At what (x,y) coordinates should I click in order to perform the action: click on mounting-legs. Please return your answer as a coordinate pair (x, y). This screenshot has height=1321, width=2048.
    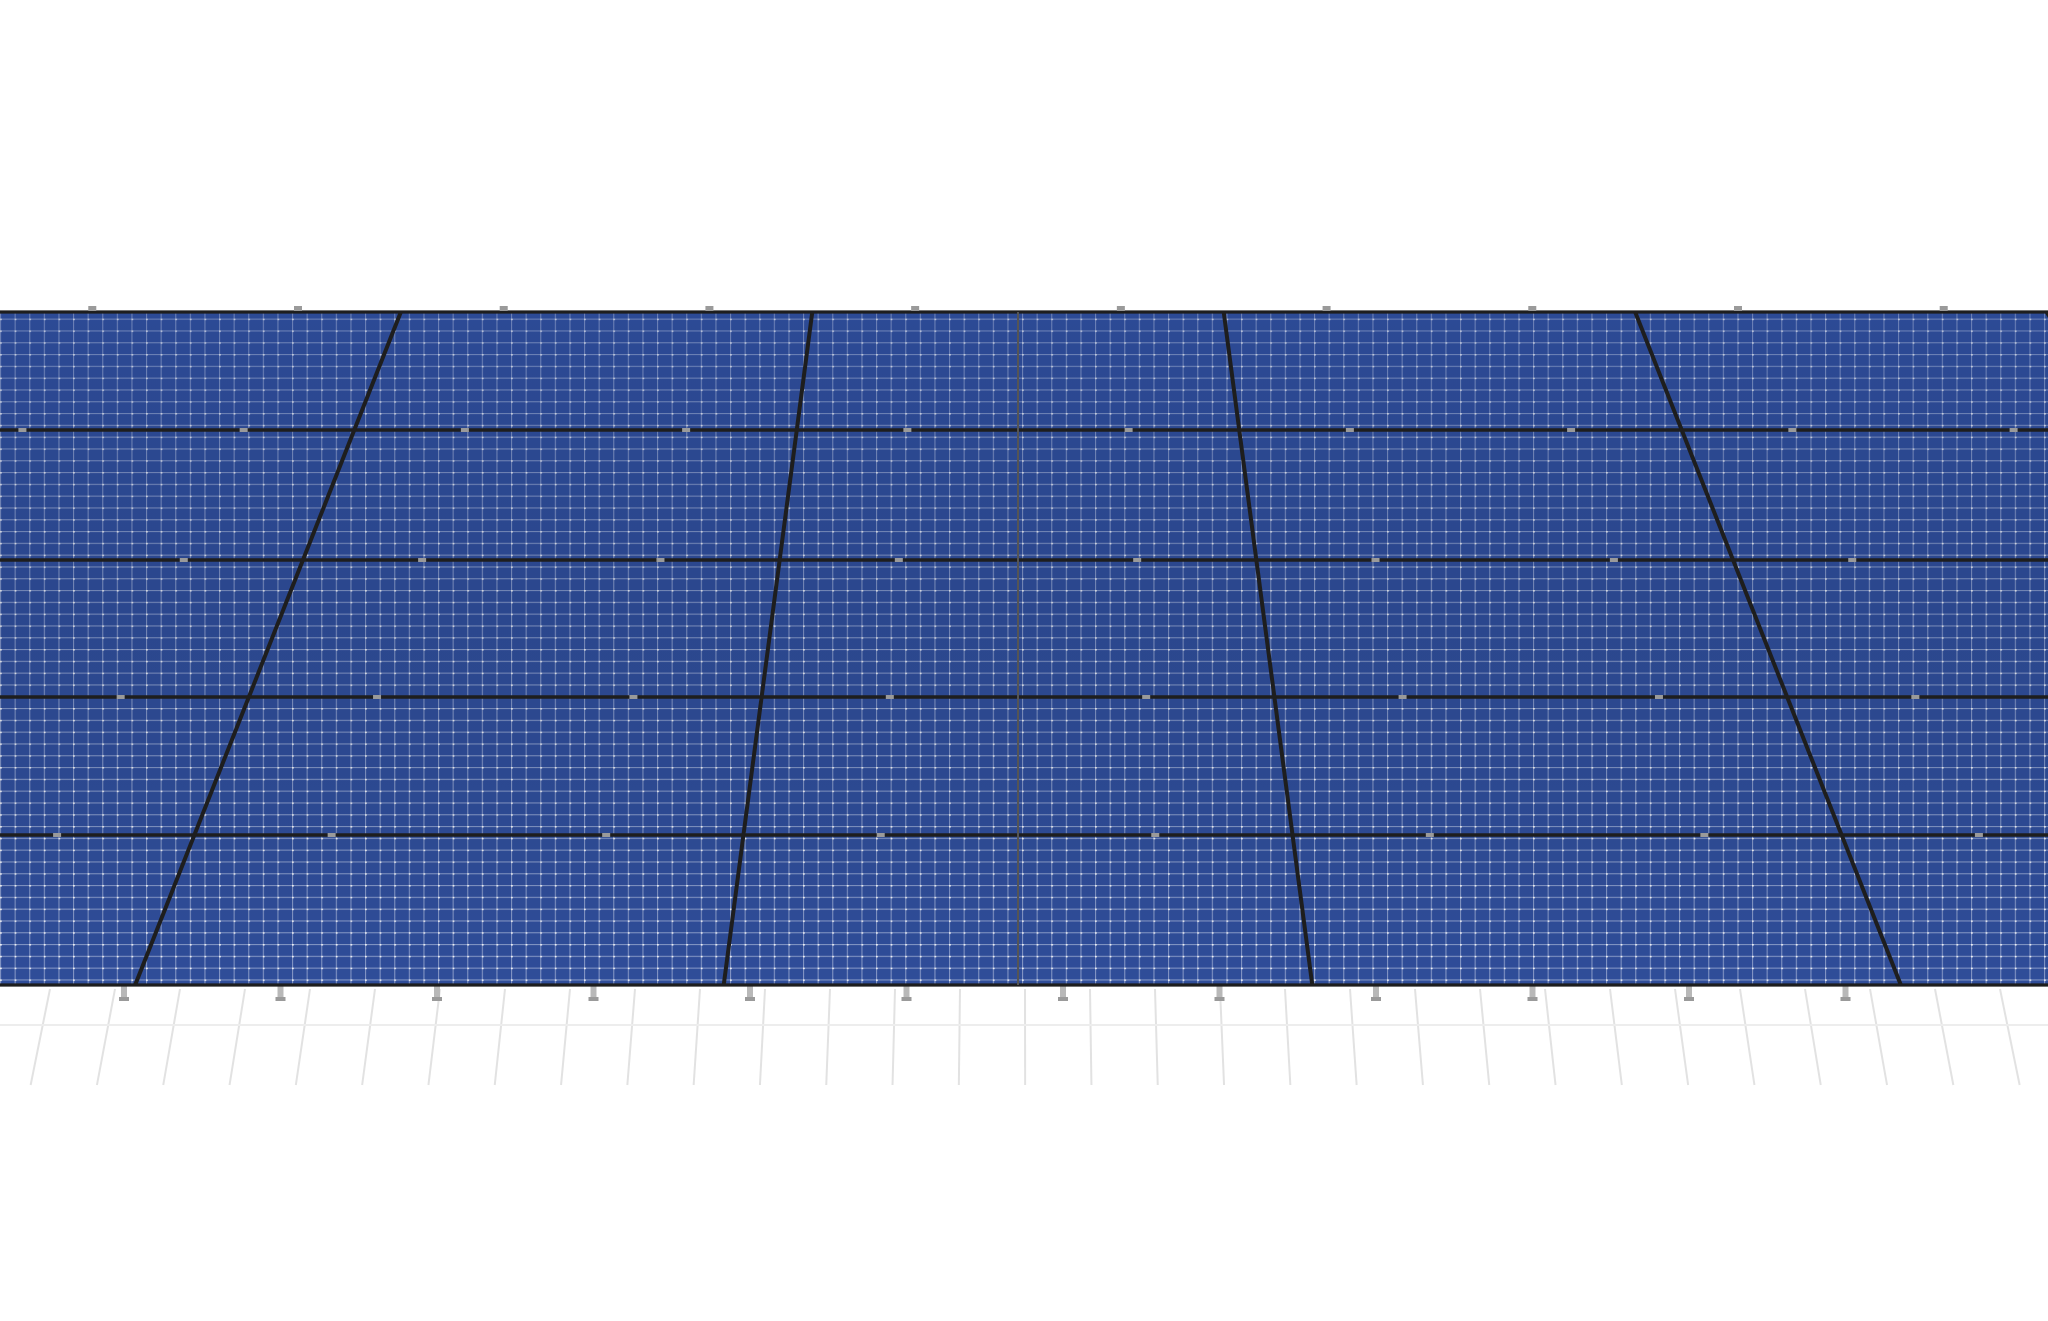
    Looking at the image, I should click on (985, 993).